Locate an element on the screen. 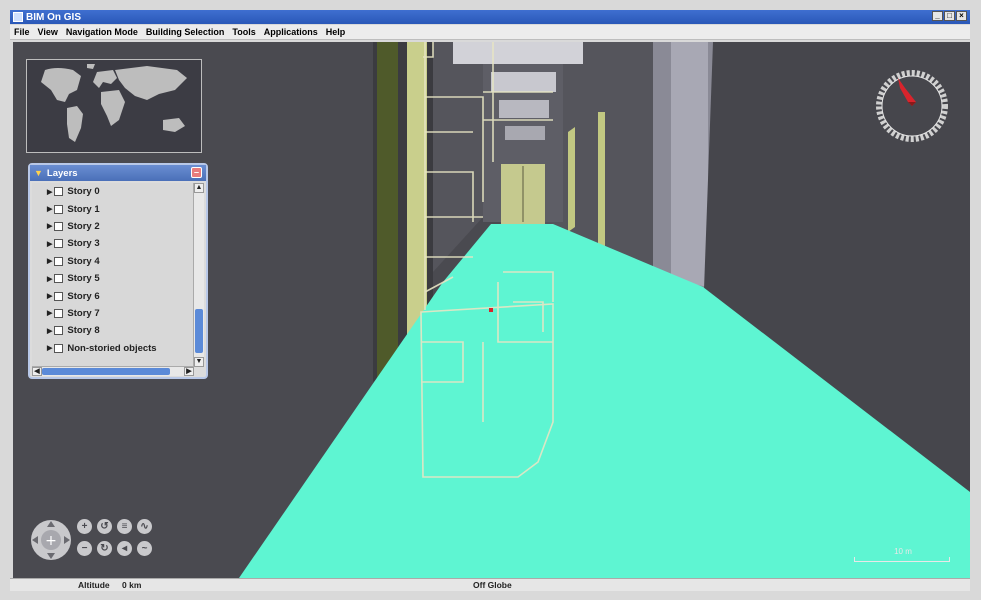 The height and width of the screenshot is (600, 981). maximize-button: □ is located at coordinates (949, 16).